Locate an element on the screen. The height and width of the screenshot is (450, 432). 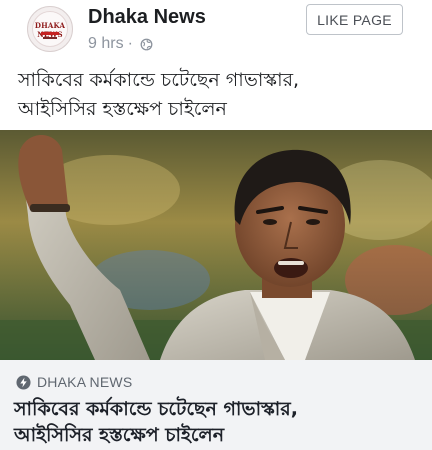
page-name-link: Dhaka News is located at coordinates (147, 17).